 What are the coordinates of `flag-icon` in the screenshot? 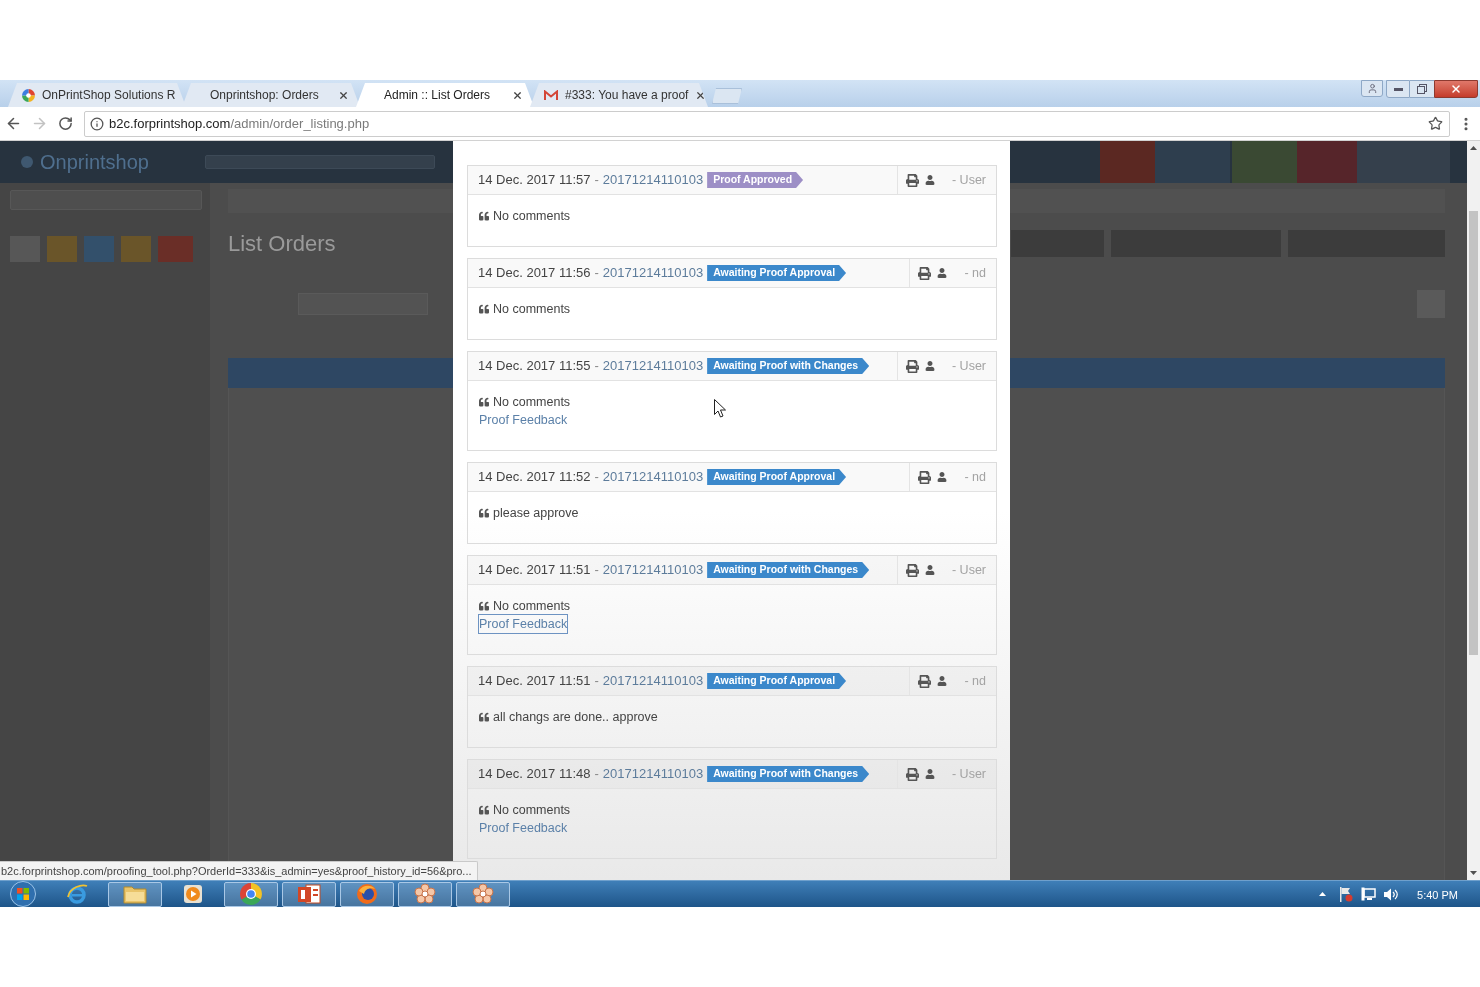 It's located at (1346, 894).